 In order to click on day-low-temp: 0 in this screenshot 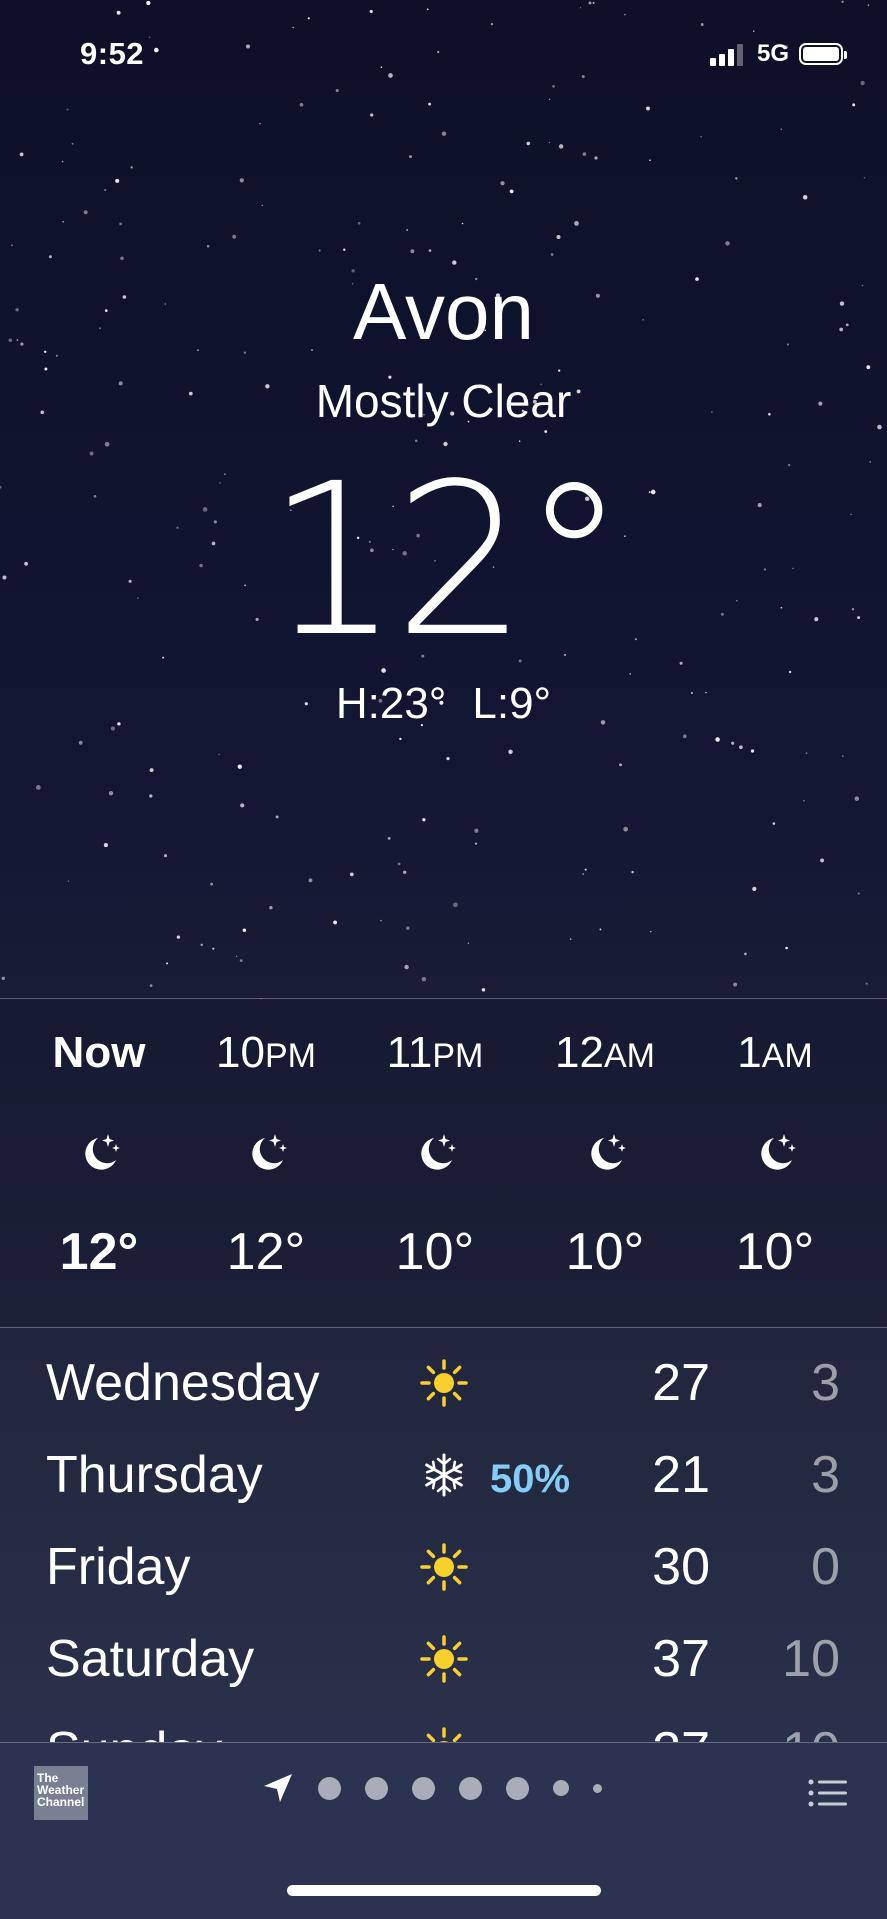, I will do `click(825, 1567)`.